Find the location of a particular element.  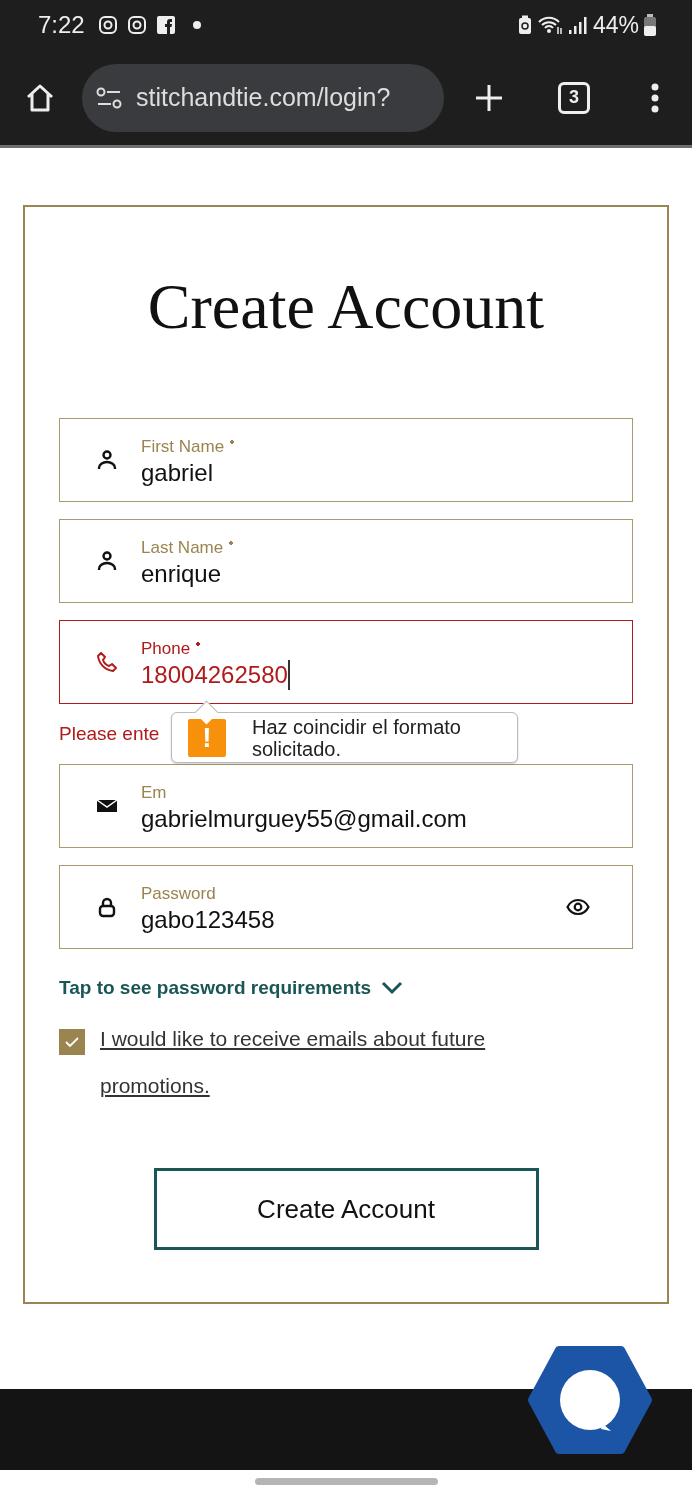

field-label: Password is located at coordinates (179, 894).